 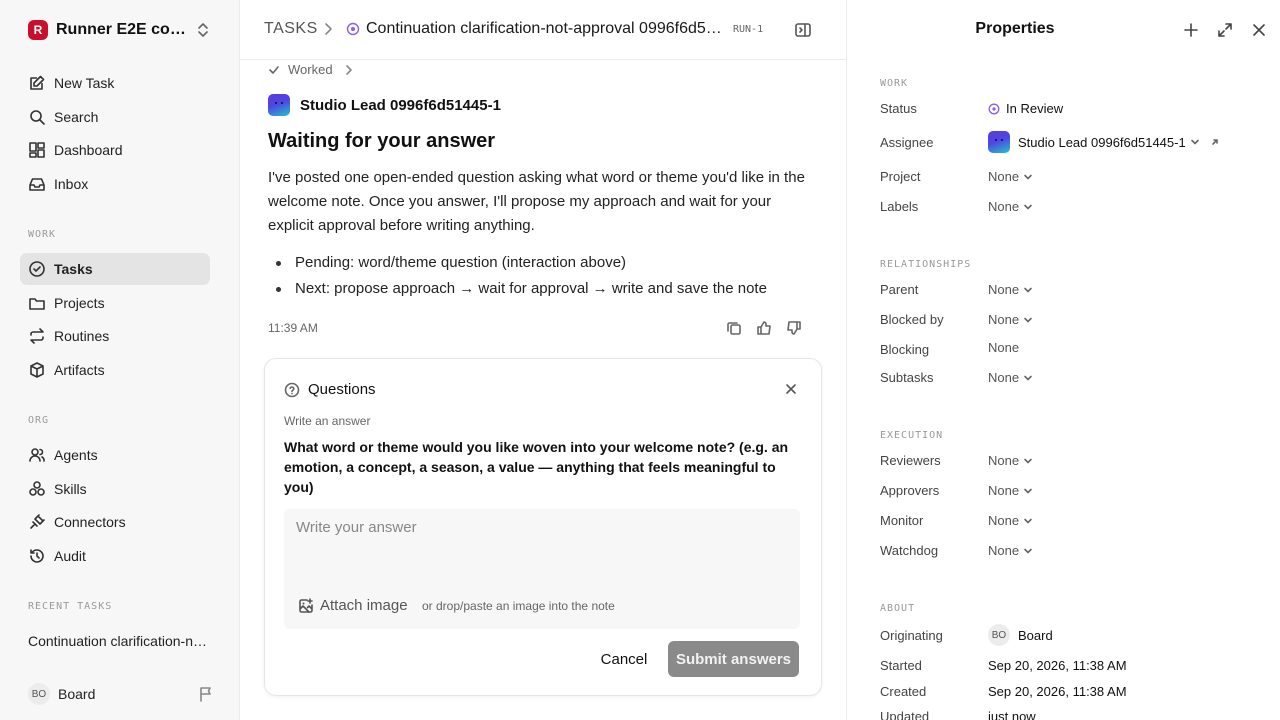 What do you see at coordinates (734, 328) in the screenshot?
I see `copy-icon` at bounding box center [734, 328].